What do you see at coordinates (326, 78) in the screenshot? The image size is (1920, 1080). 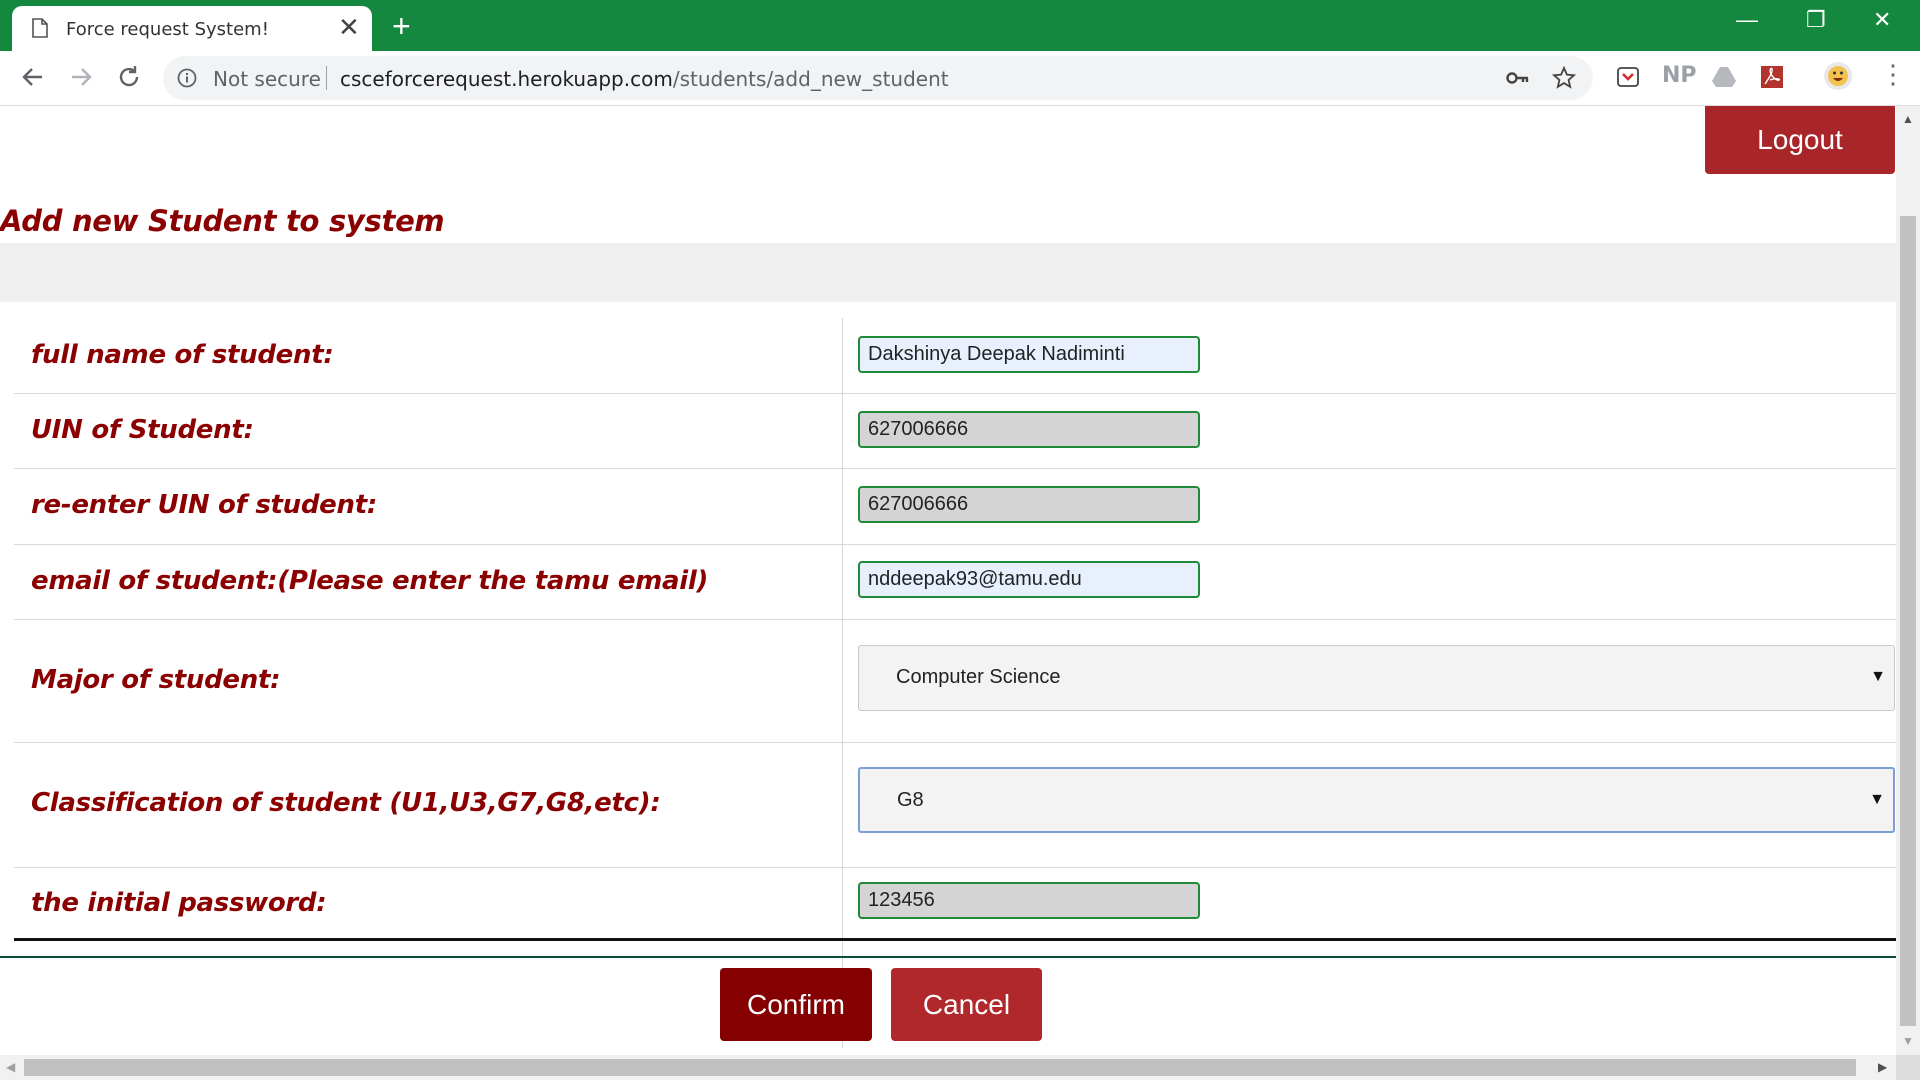 I see `omnibox-separator` at bounding box center [326, 78].